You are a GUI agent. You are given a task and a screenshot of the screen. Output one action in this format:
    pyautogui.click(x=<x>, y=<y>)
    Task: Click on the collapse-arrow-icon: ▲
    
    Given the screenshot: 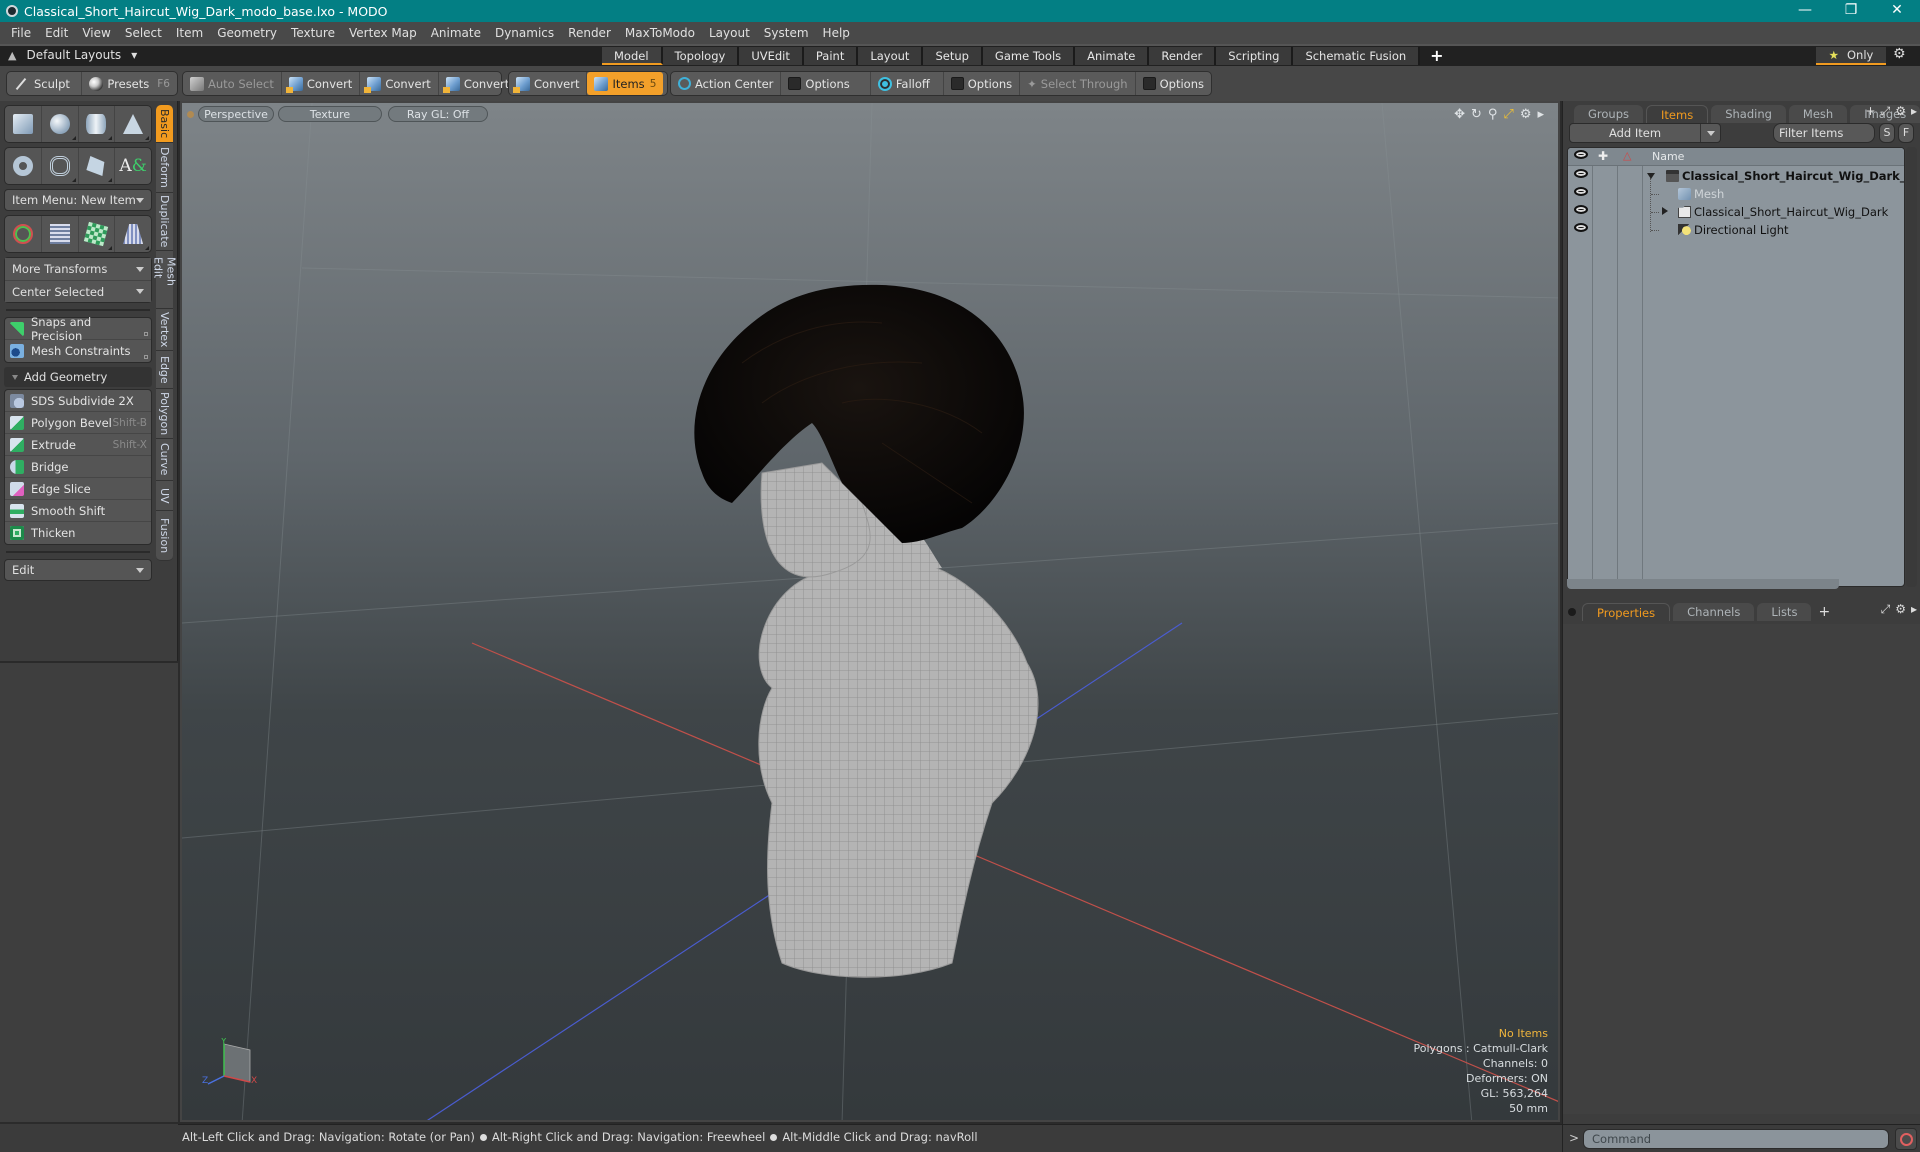 What is the action you would take?
    pyautogui.click(x=12, y=55)
    